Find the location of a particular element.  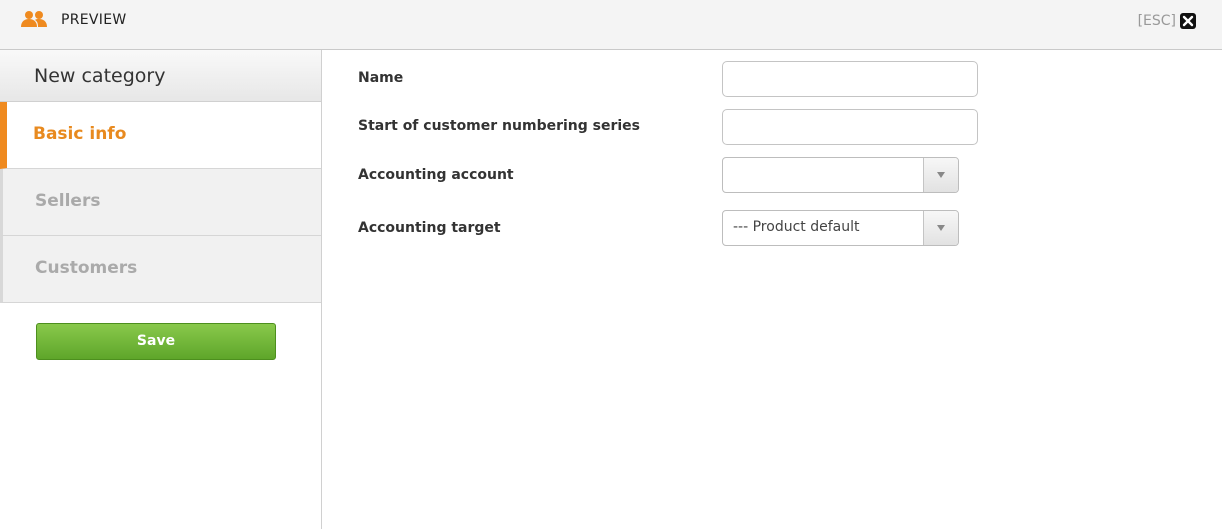

accounting-account-label: Accounting account is located at coordinates (436, 175).